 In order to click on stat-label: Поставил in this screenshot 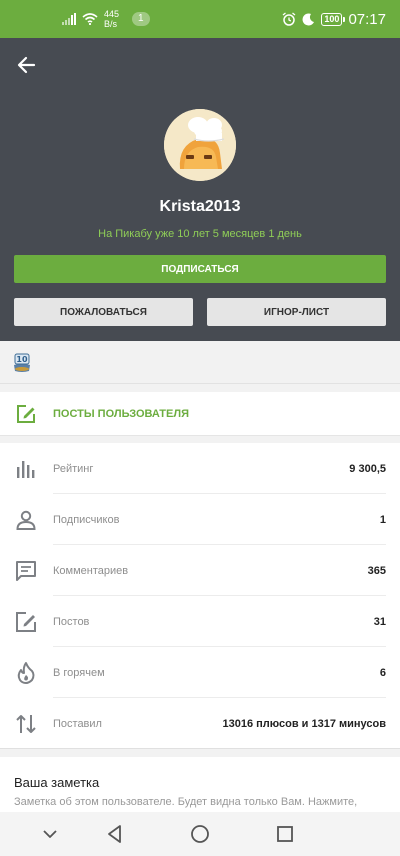, I will do `click(77, 723)`.